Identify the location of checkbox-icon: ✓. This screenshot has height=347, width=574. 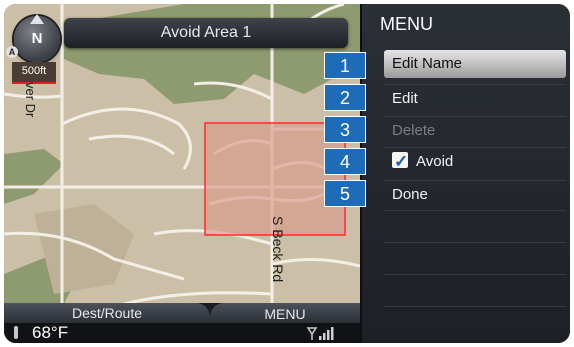
(400, 161).